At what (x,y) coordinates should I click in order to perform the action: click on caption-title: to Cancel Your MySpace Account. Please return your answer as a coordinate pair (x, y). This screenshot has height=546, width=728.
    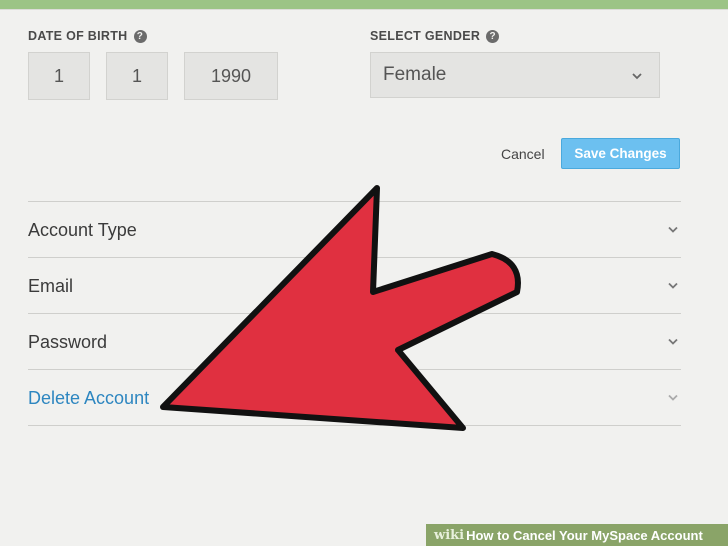
    Looking at the image, I should click on (598, 535).